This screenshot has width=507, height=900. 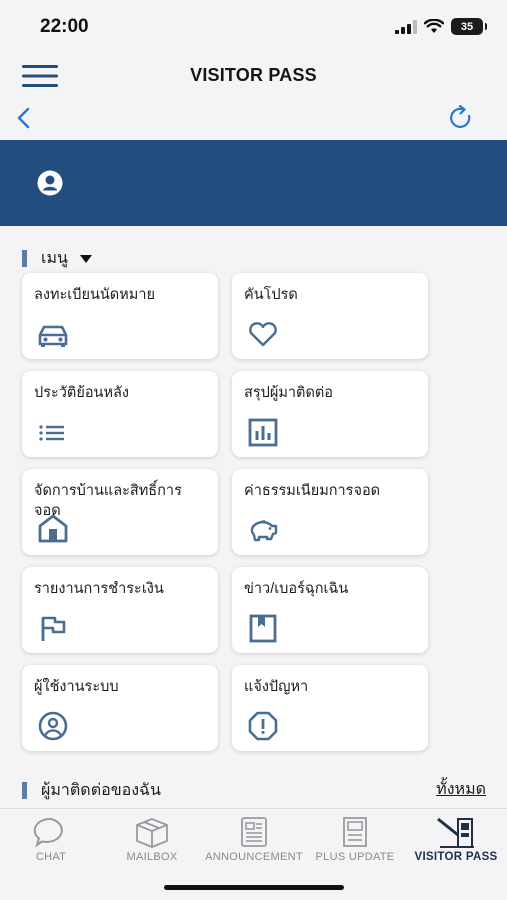 What do you see at coordinates (312, 491) in the screenshot?
I see `menu-tile-label: ค่าธรรมเนียมการจอด` at bounding box center [312, 491].